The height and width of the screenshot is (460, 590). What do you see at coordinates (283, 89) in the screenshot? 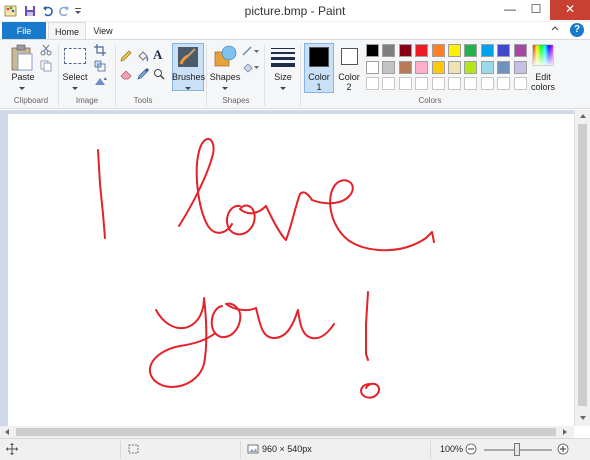
I see `size-dropdown-icon` at bounding box center [283, 89].